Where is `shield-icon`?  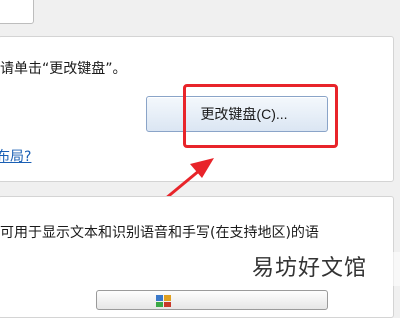 shield-icon is located at coordinates (163, 301).